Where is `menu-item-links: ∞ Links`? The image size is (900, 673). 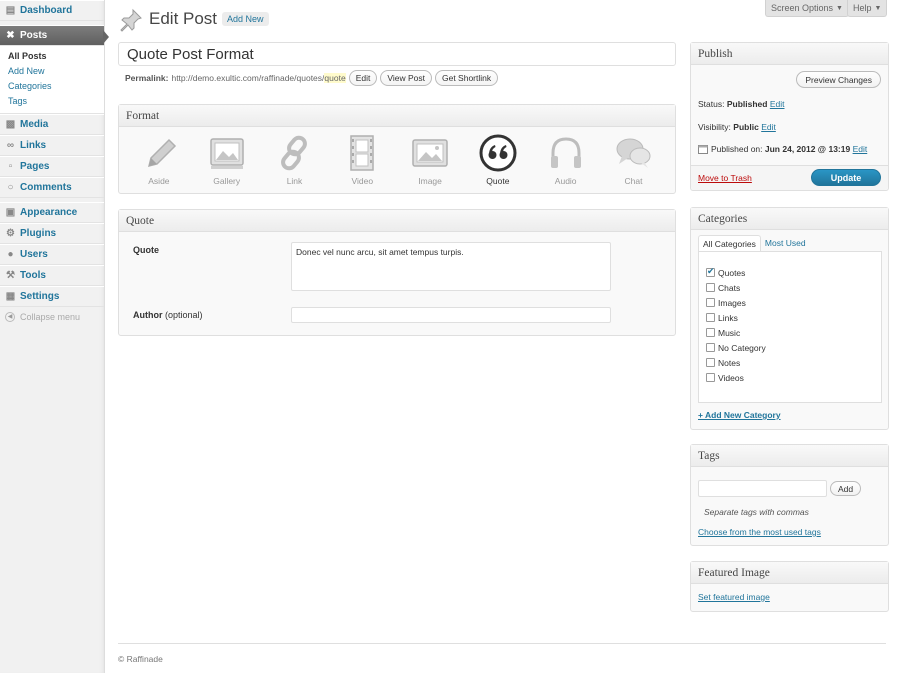 menu-item-links: ∞ Links is located at coordinates (52, 145).